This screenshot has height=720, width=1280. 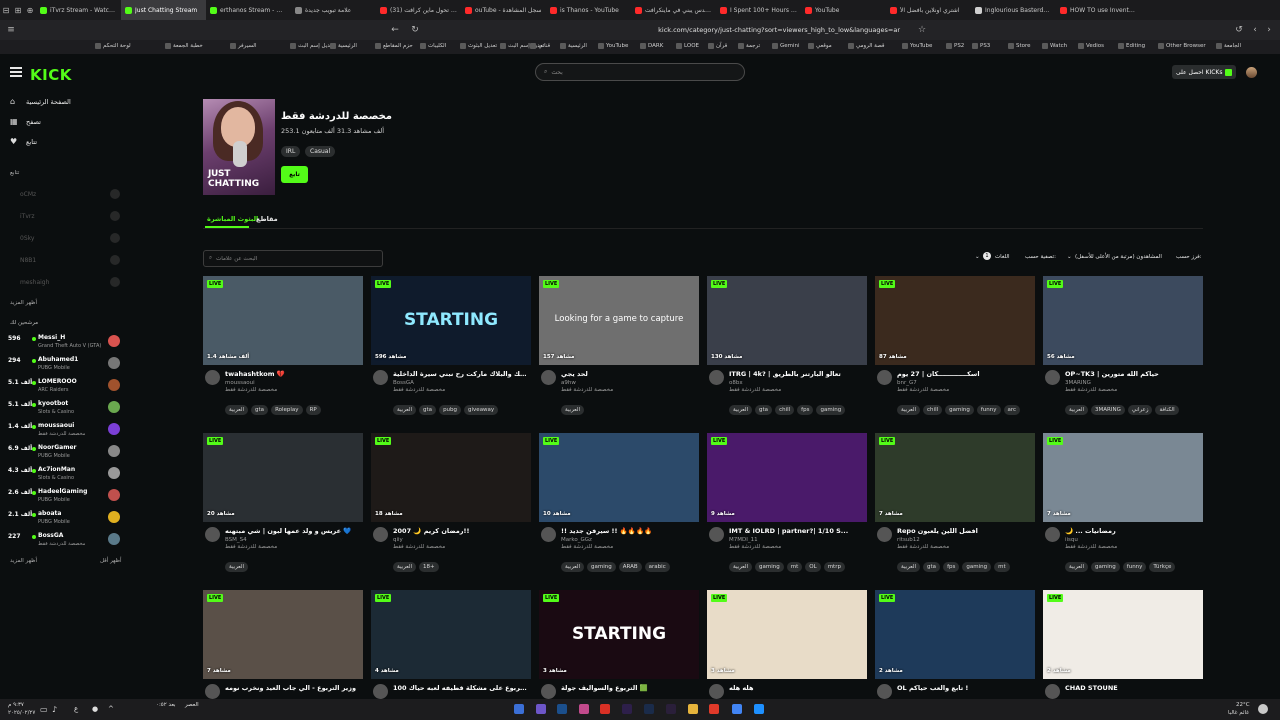 I want to click on stream-title: رمضان كريم 🌙 2007!!, so click(x=461, y=531).